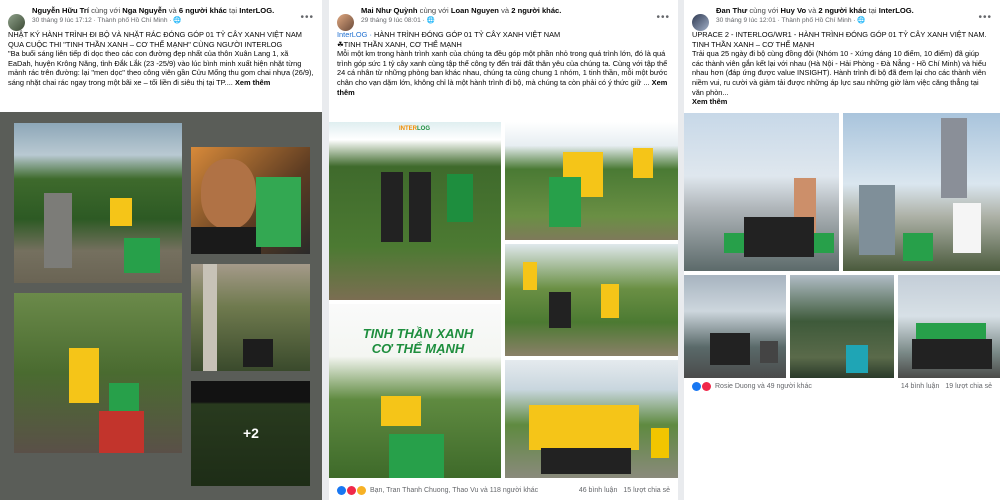 The width and height of the screenshot is (1000, 500). What do you see at coordinates (340, 44) in the screenshot?
I see `leaf-icon: ☘` at bounding box center [340, 44].